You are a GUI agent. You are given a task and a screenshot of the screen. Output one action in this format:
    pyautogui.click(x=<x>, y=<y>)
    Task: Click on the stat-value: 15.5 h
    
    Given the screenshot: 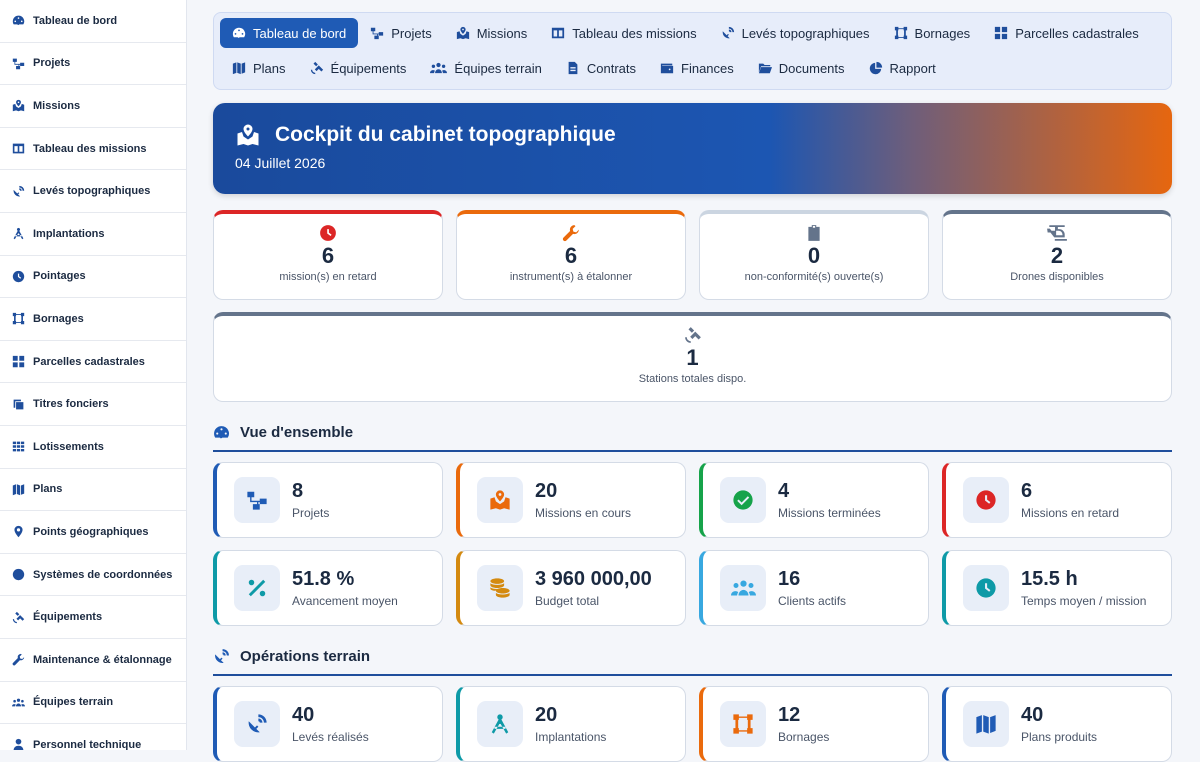 What is the action you would take?
    pyautogui.click(x=1049, y=579)
    